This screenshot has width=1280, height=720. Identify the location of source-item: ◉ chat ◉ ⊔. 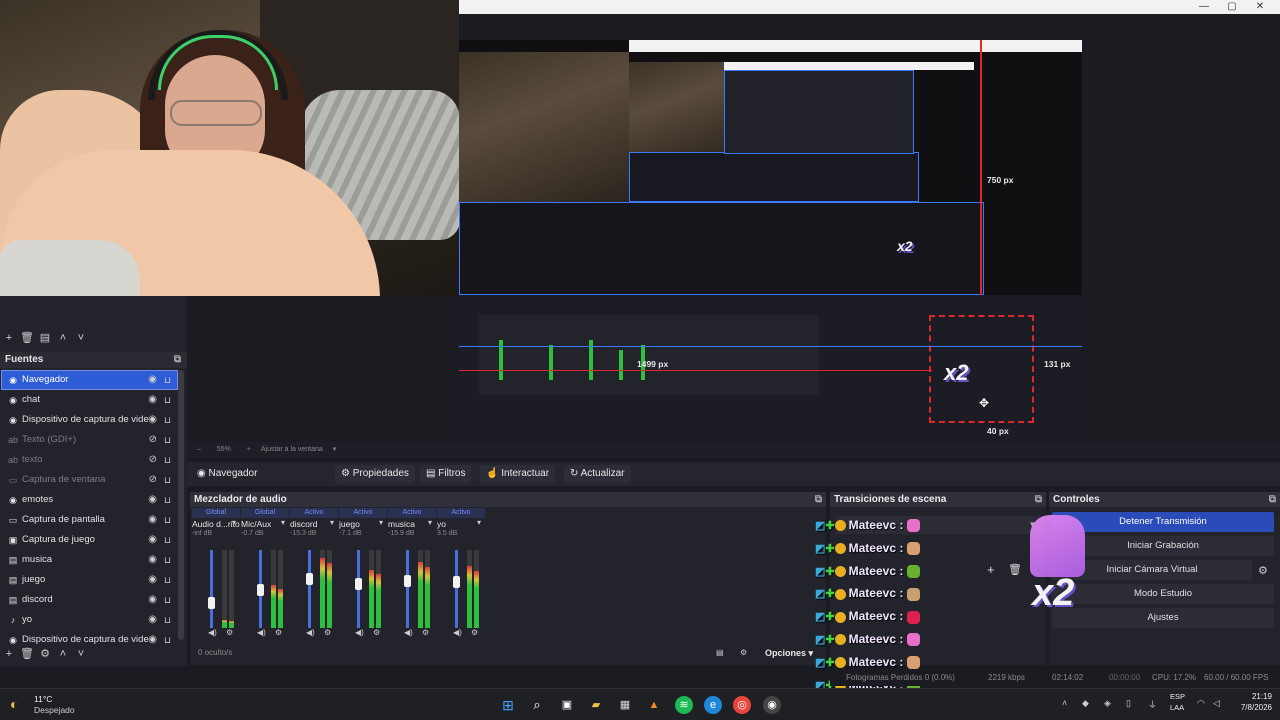
(89, 400).